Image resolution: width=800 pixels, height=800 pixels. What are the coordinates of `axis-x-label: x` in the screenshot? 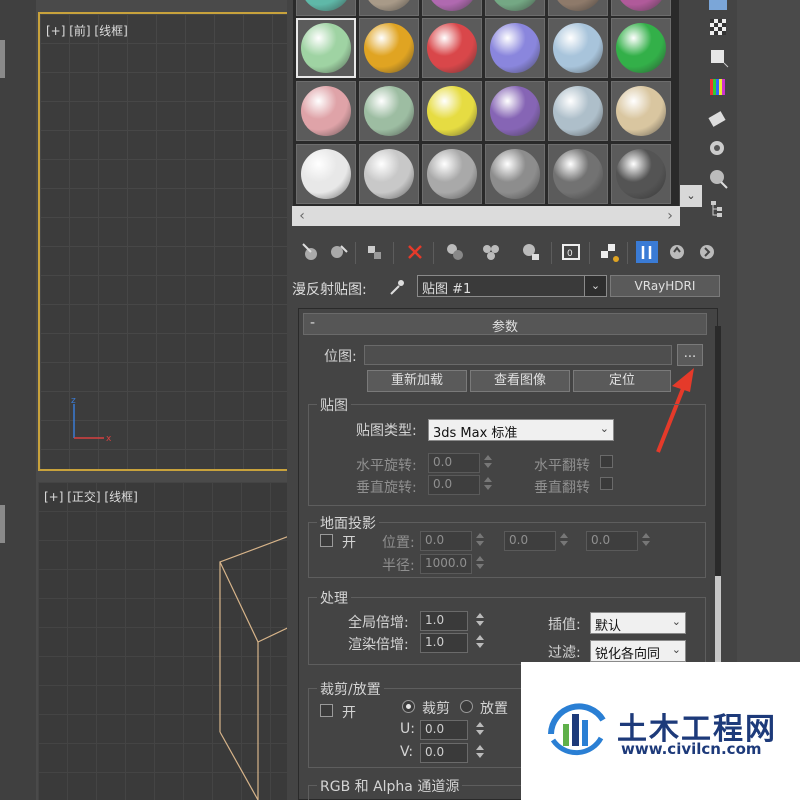 It's located at (109, 439).